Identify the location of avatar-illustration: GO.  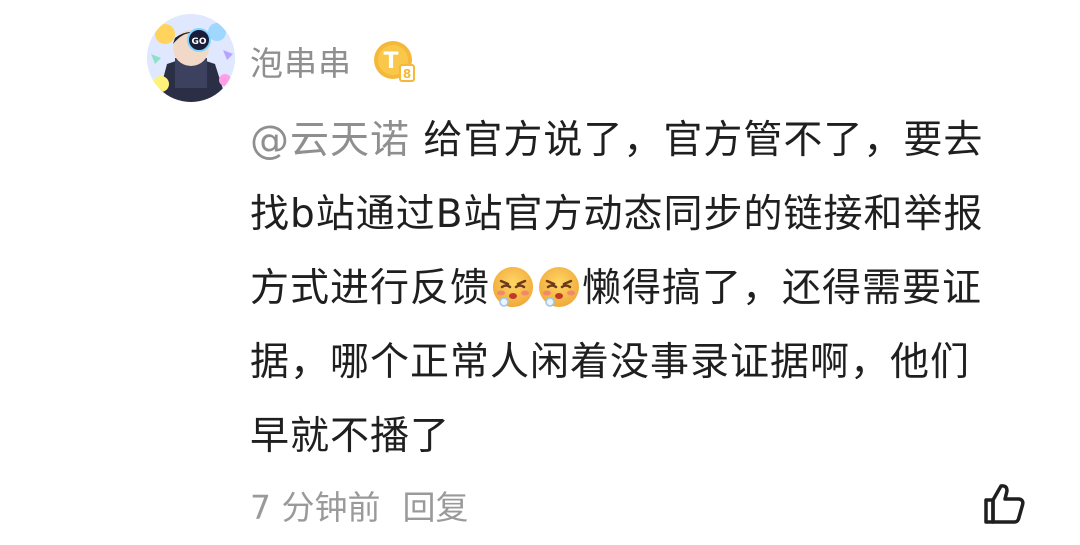
(191, 58).